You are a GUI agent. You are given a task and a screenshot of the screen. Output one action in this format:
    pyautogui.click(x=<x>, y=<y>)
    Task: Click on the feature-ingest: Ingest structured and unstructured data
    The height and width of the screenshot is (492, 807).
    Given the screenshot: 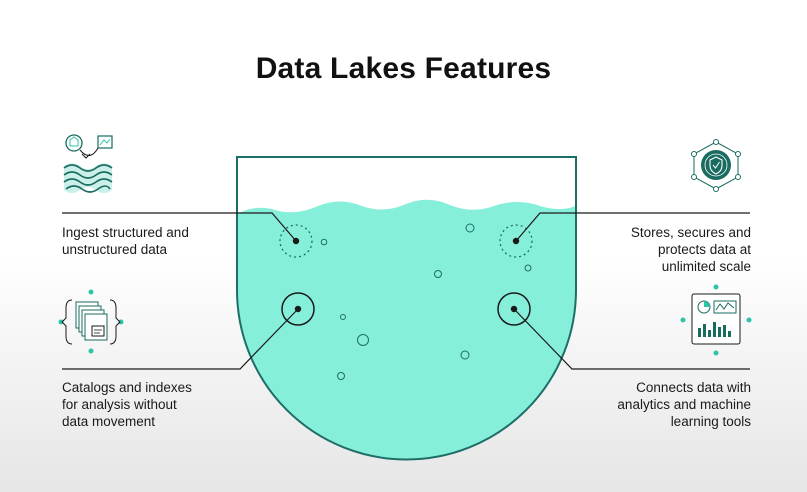 What is the action you would take?
    pyautogui.click(x=125, y=241)
    